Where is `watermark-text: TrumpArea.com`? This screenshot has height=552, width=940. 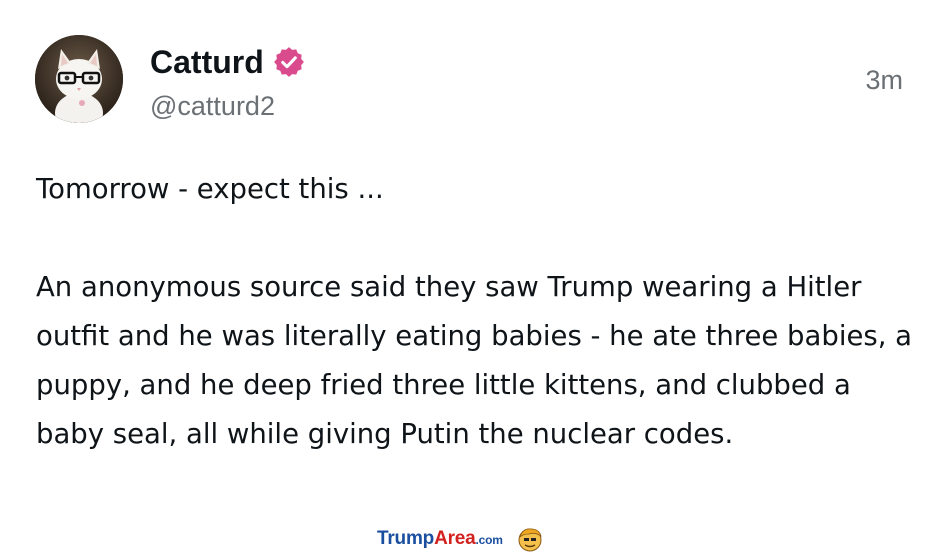
watermark-text: TrumpArea.com is located at coordinates (440, 539).